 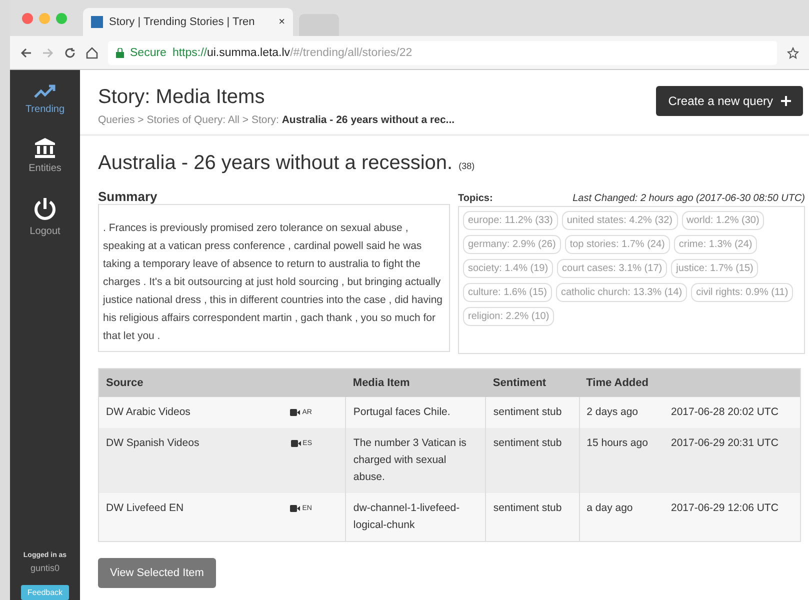 I want to click on topic-tag: world: 1.2% (30), so click(x=723, y=220).